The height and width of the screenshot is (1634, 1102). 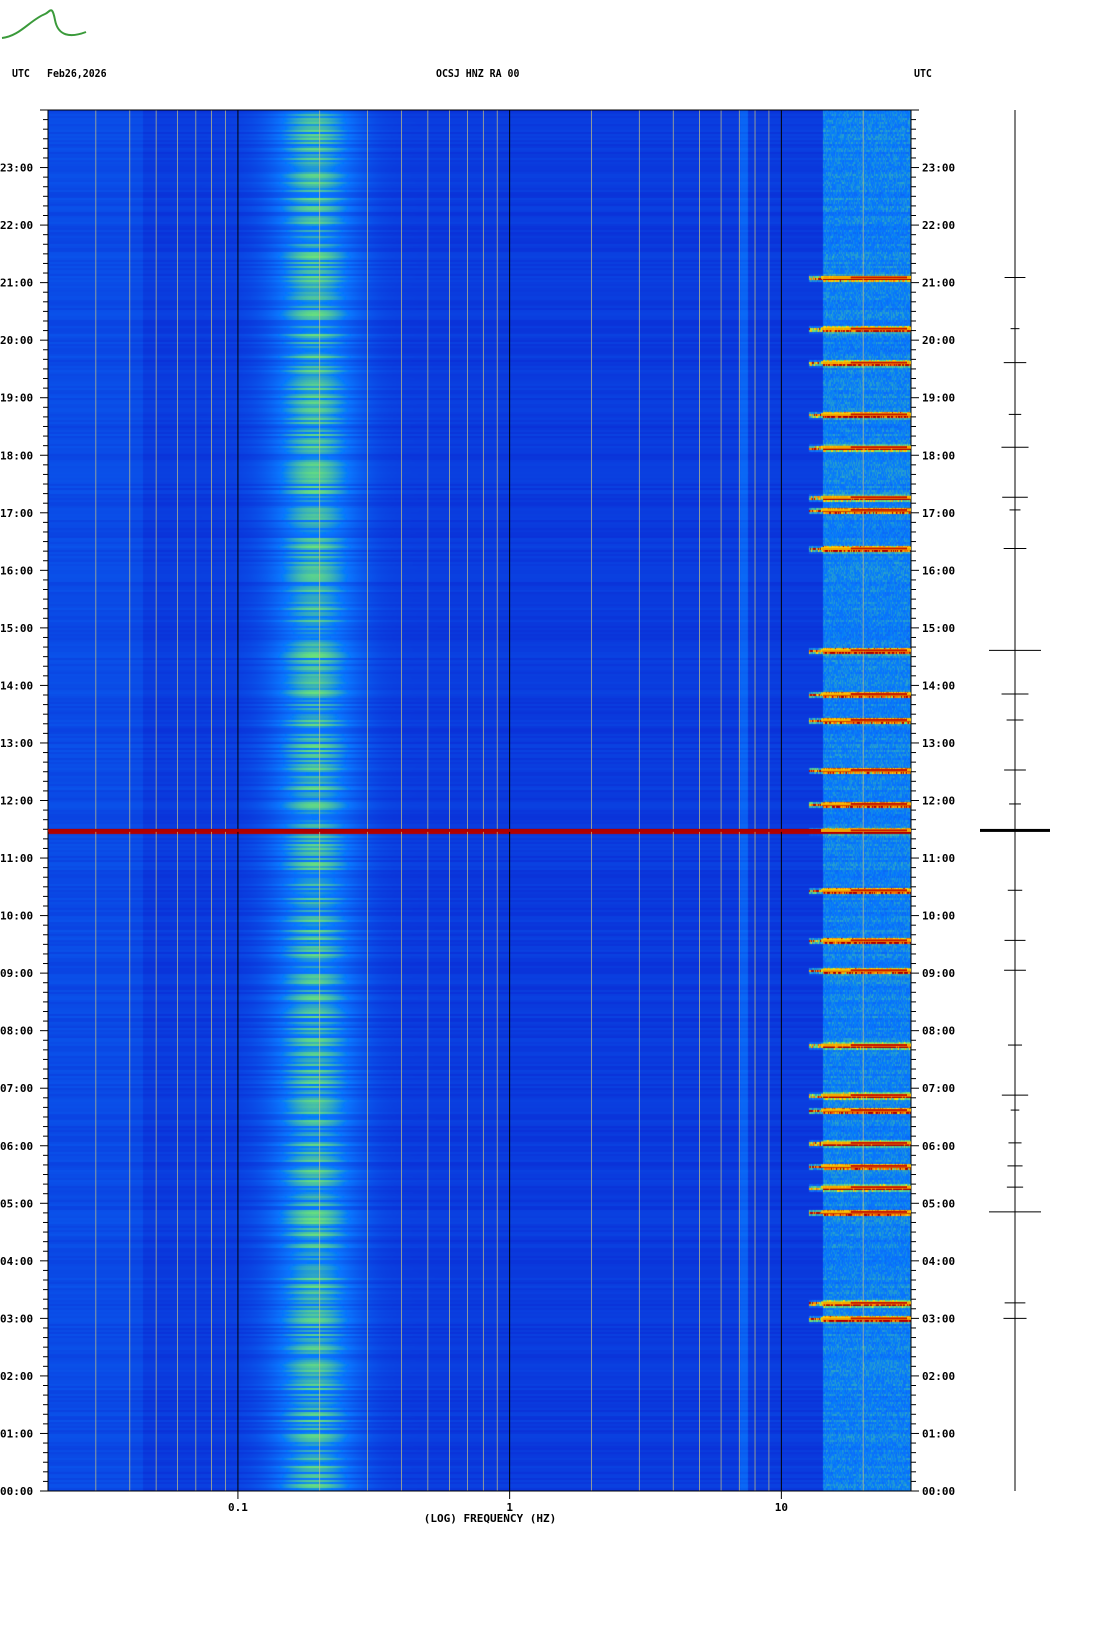 I want to click on y-tick-label-left: 16:00, so click(x=16, y=570).